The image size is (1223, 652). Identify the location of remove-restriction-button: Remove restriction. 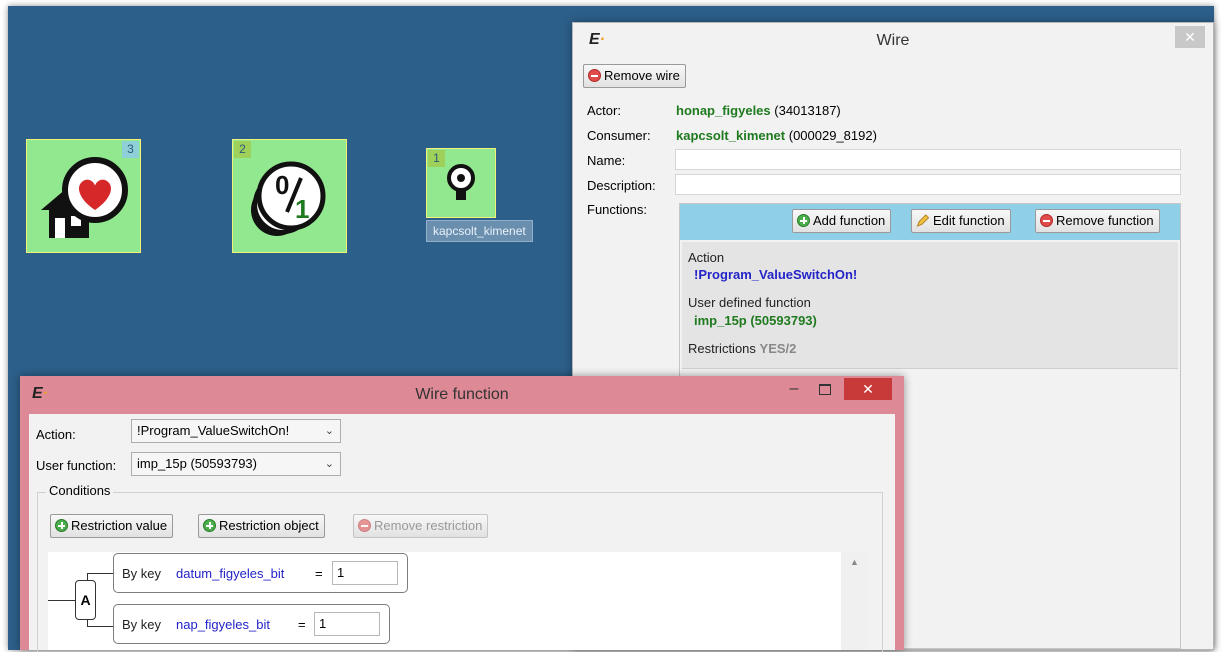
(421, 526).